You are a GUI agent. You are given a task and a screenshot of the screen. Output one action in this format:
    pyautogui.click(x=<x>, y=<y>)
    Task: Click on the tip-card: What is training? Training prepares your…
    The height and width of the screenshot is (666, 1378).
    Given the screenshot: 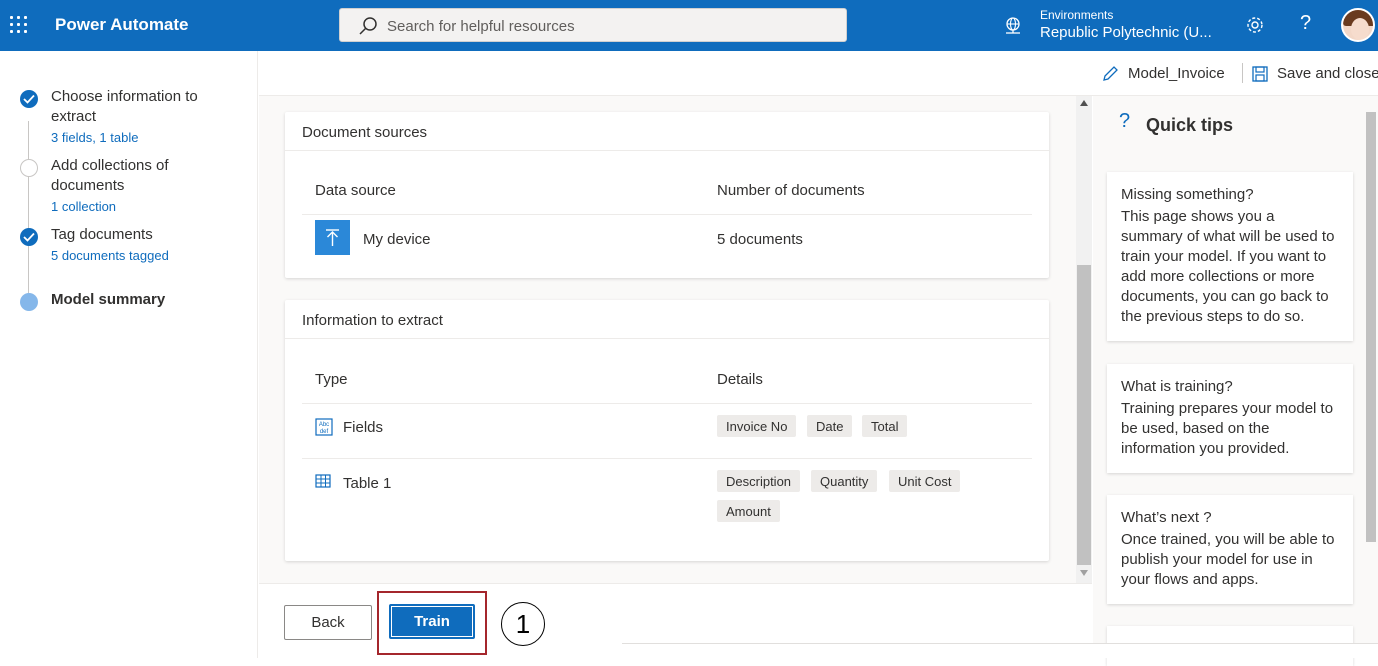 What is the action you would take?
    pyautogui.click(x=1230, y=418)
    